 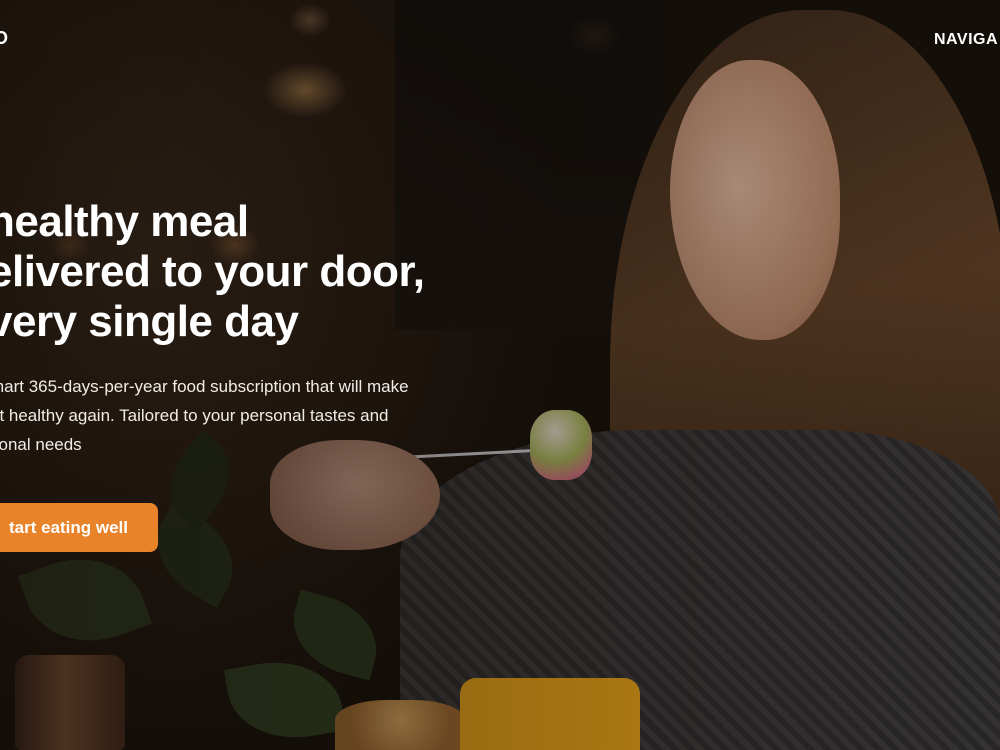 I want to click on start-eating-well-button: tart eating well, so click(x=79, y=527).